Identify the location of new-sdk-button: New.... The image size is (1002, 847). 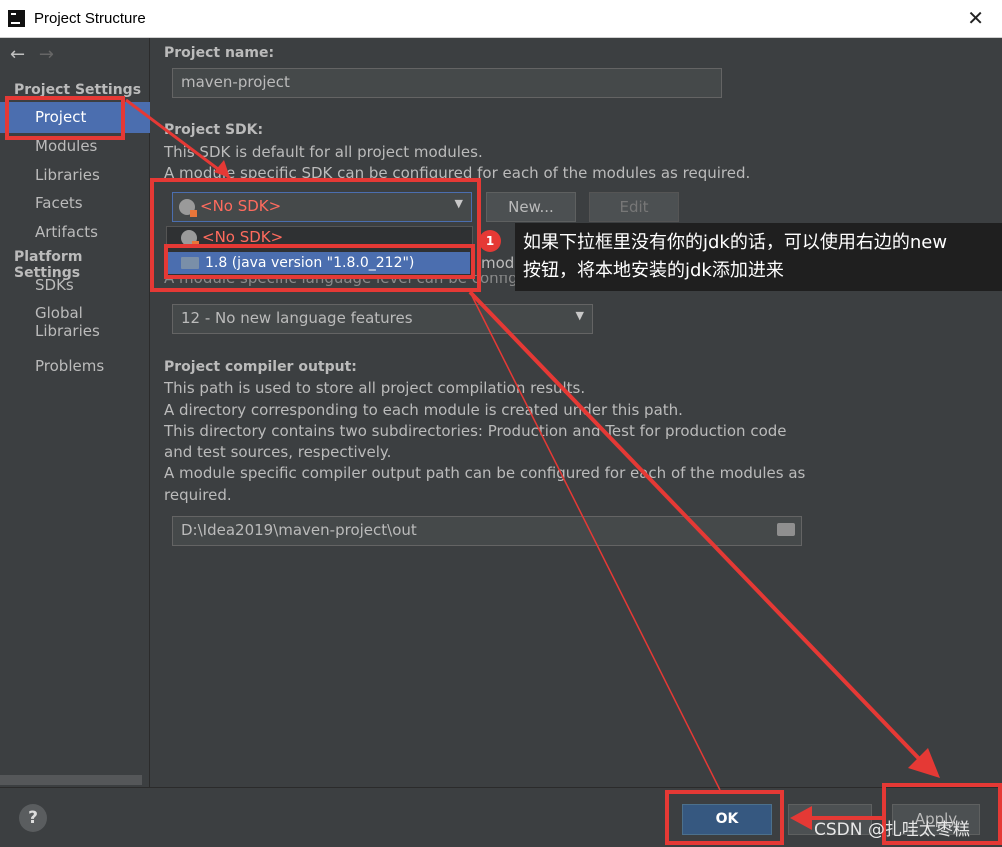
(531, 207).